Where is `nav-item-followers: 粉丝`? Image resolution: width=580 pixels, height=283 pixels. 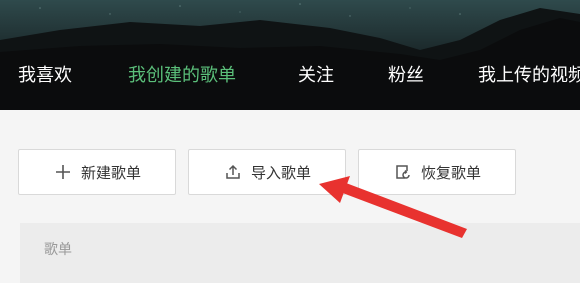
nav-item-followers: 粉丝 is located at coordinates (406, 76).